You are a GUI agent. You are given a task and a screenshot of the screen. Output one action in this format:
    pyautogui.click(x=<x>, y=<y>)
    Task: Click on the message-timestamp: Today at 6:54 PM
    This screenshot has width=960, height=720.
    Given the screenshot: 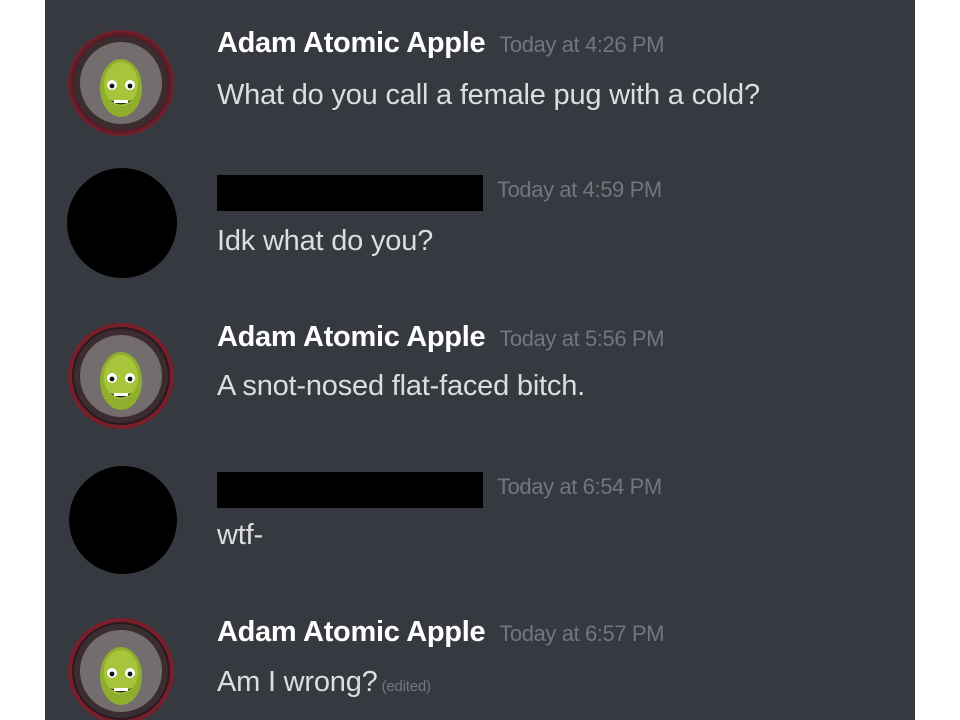 What is the action you would take?
    pyautogui.click(x=579, y=487)
    